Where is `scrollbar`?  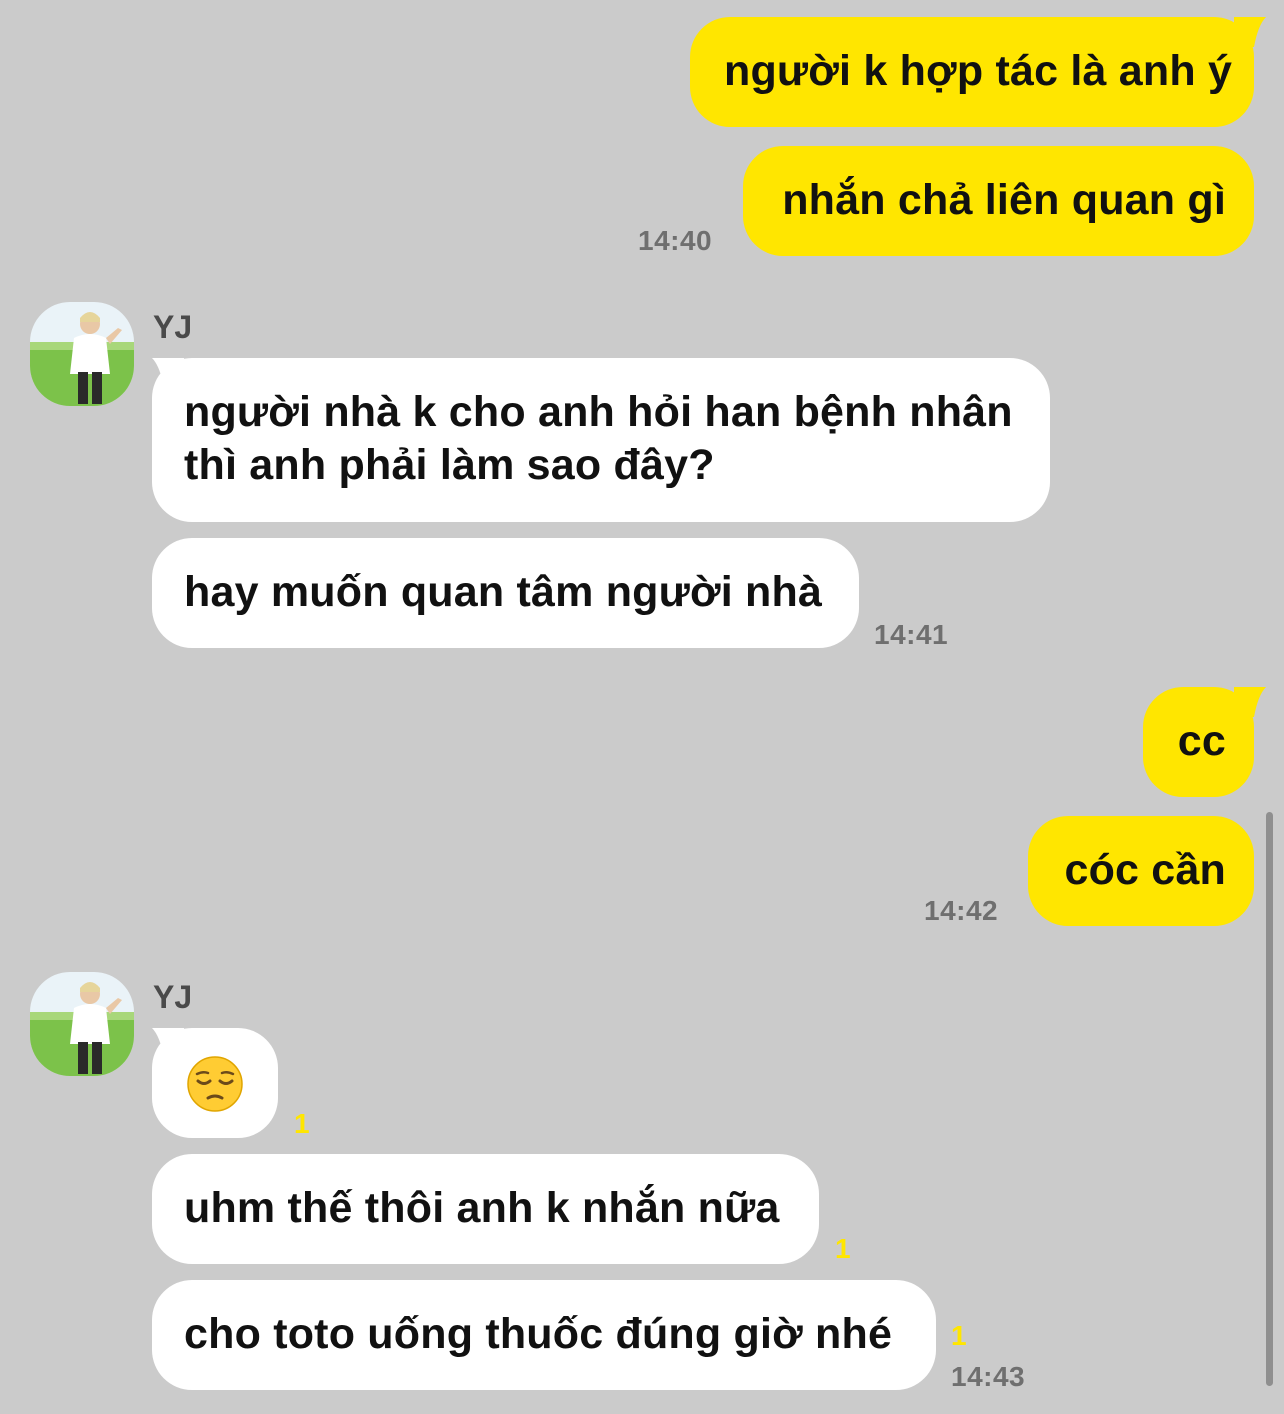
scrollbar is located at coordinates (1269, 1099).